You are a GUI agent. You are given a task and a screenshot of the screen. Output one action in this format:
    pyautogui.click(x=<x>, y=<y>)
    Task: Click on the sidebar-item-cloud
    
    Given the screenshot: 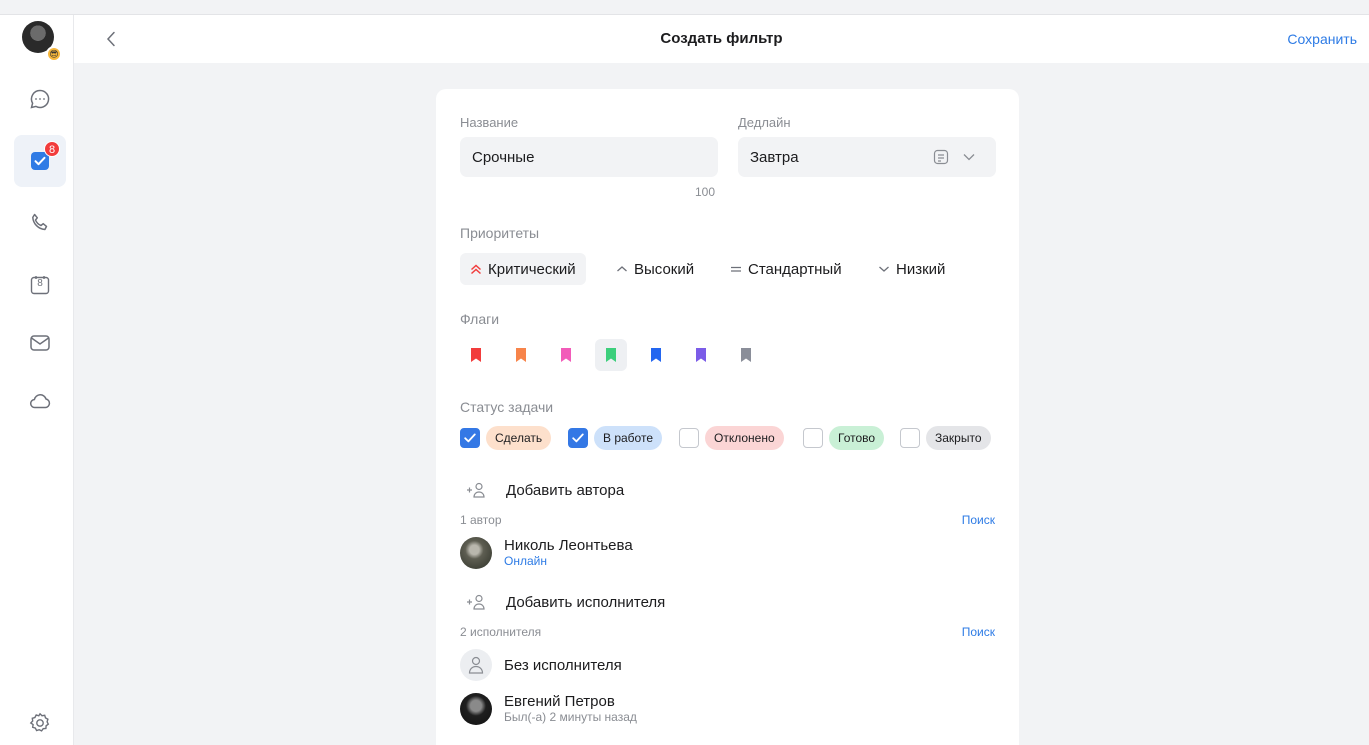 What is the action you would take?
    pyautogui.click(x=40, y=401)
    